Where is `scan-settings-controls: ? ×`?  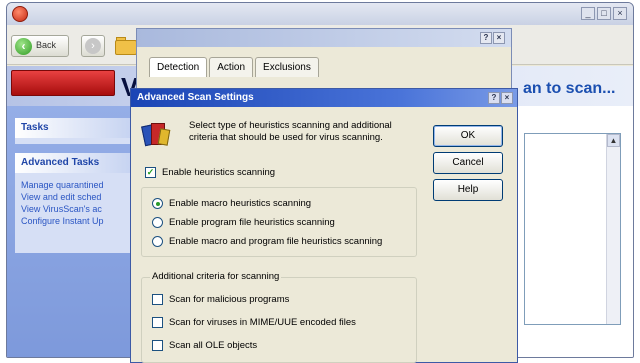
scan-settings-controls: ? × is located at coordinates (492, 38).